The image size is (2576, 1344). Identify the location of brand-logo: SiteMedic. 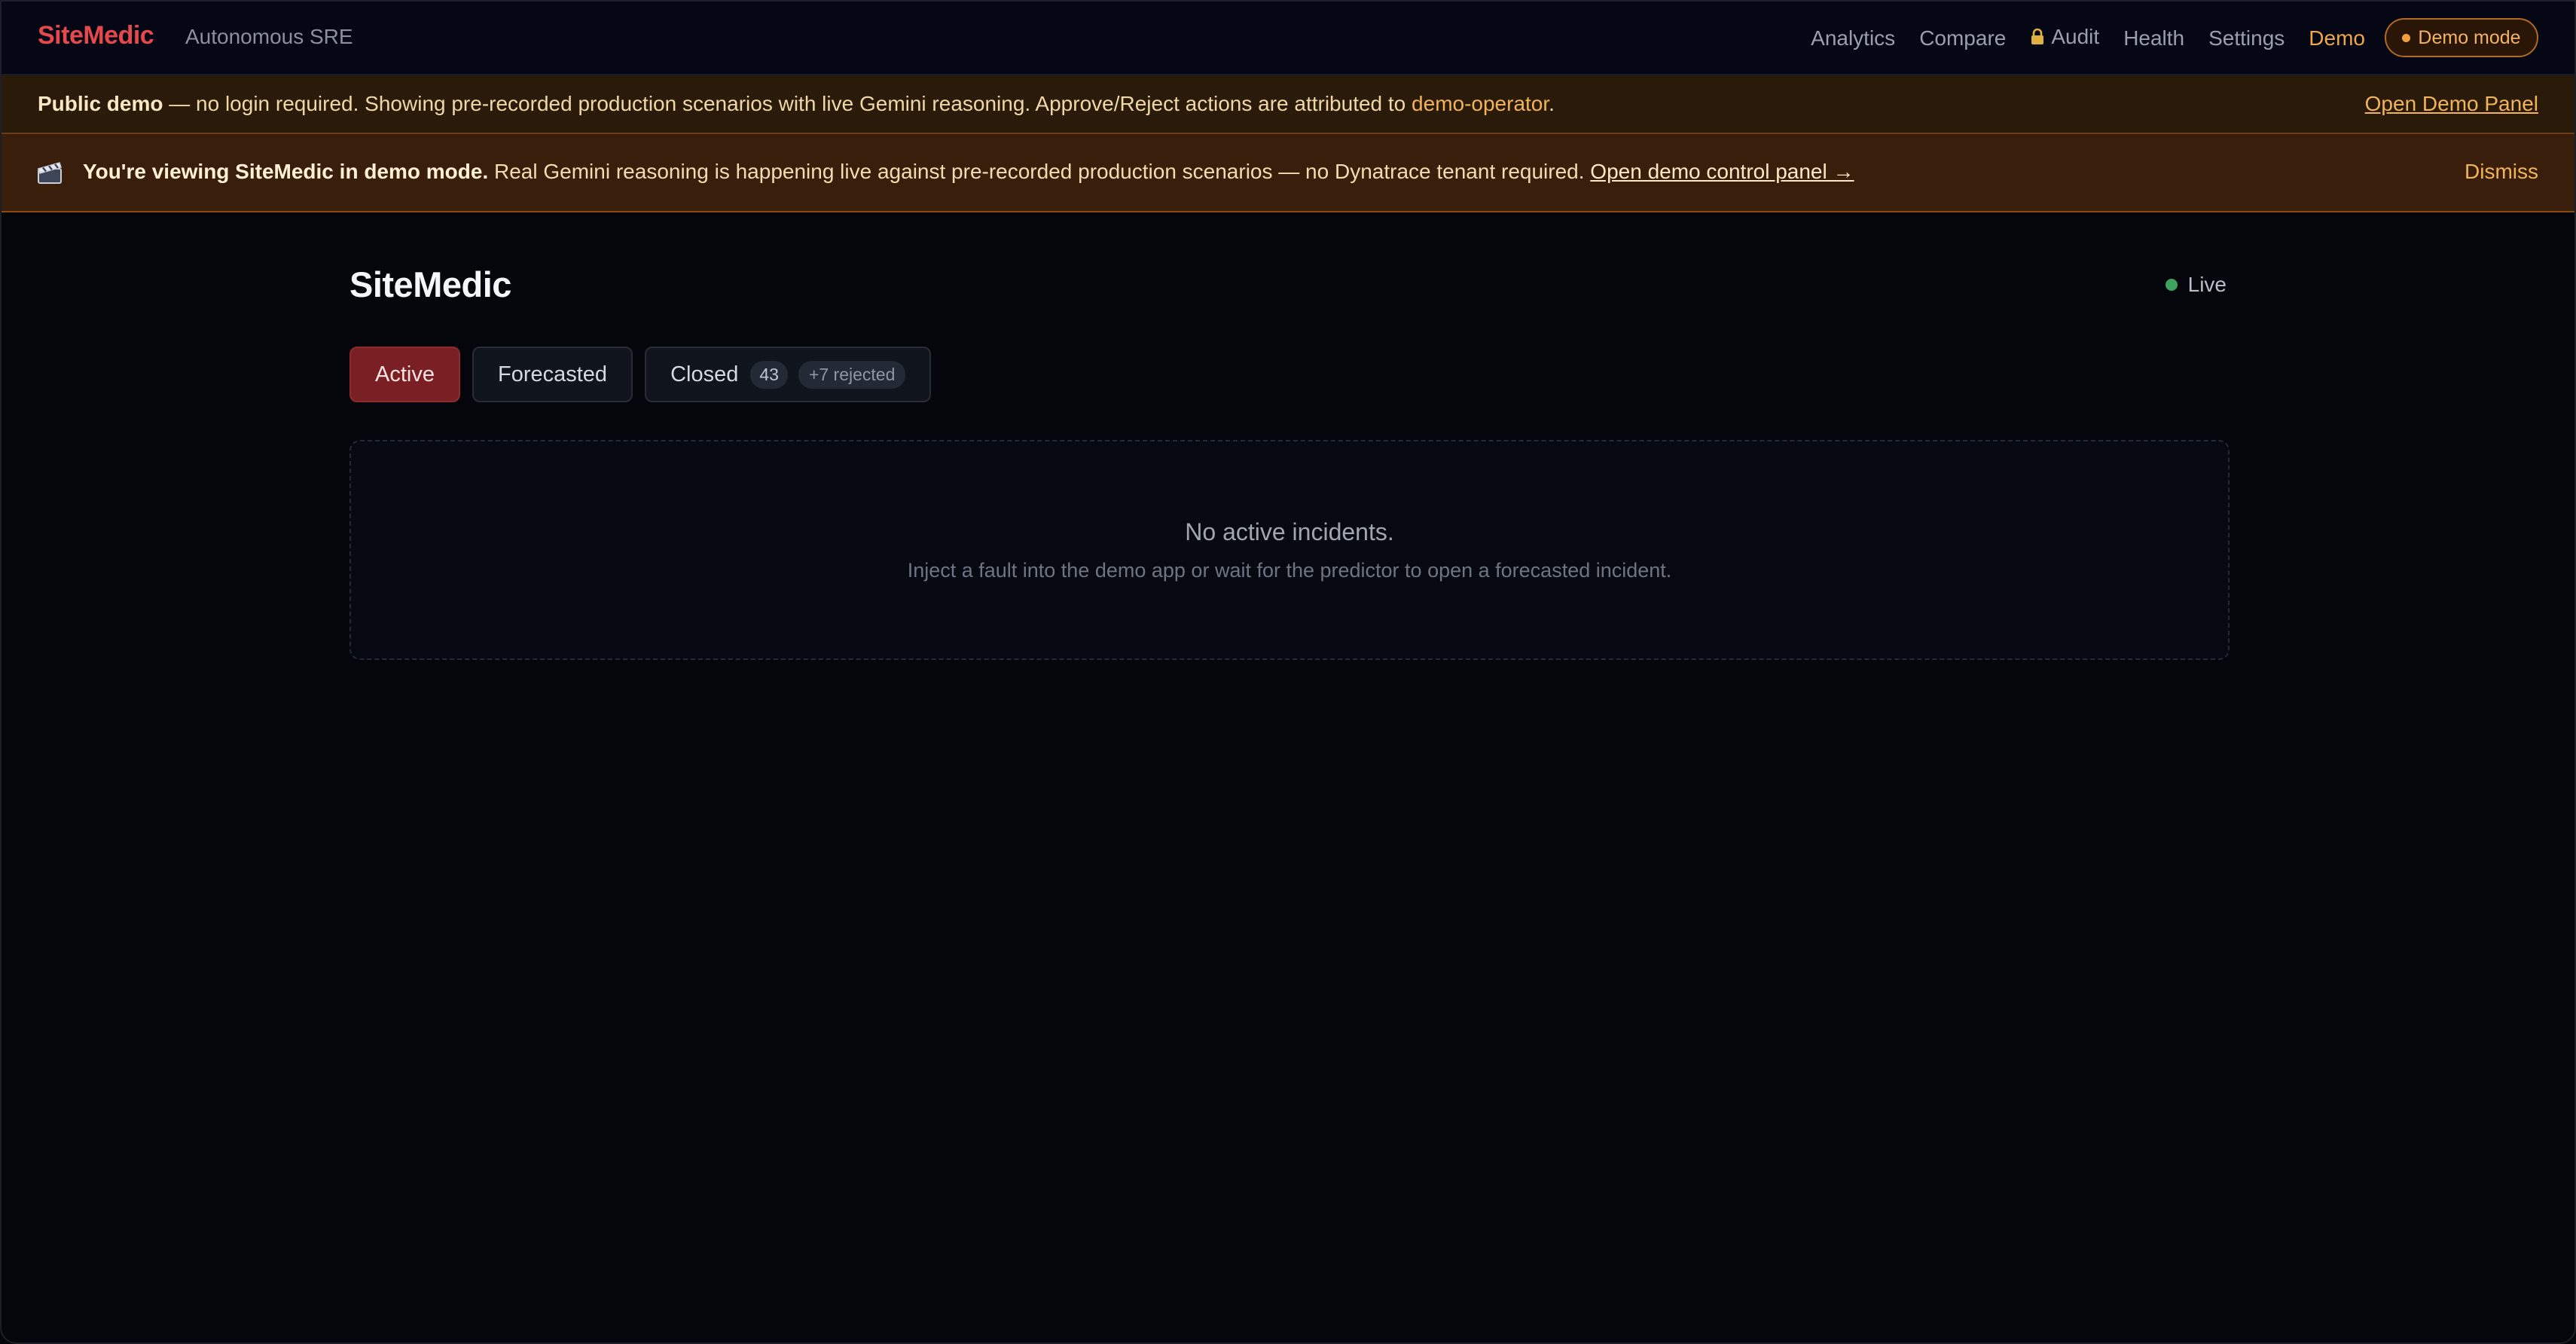
(96, 35).